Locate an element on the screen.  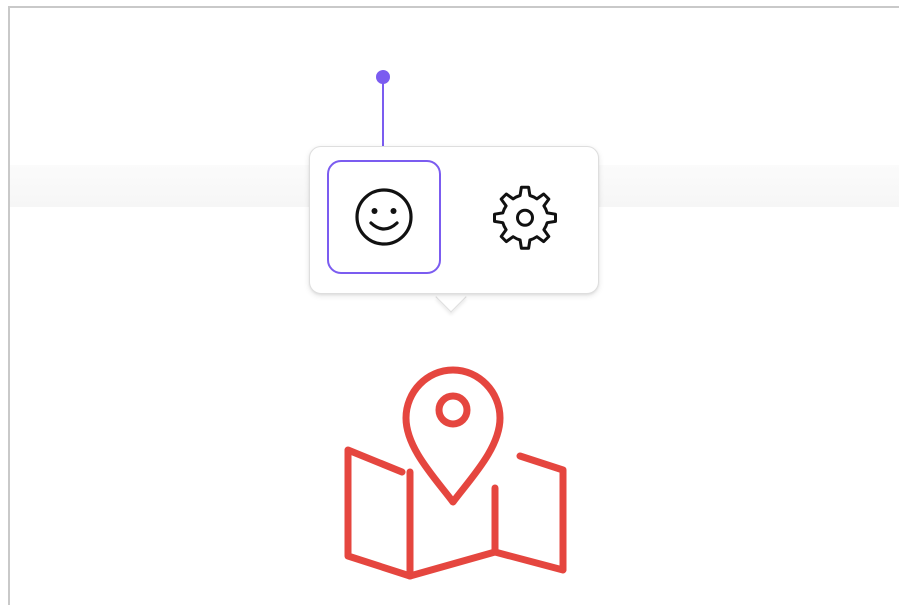
map-pin-icon is located at coordinates (455, 472).